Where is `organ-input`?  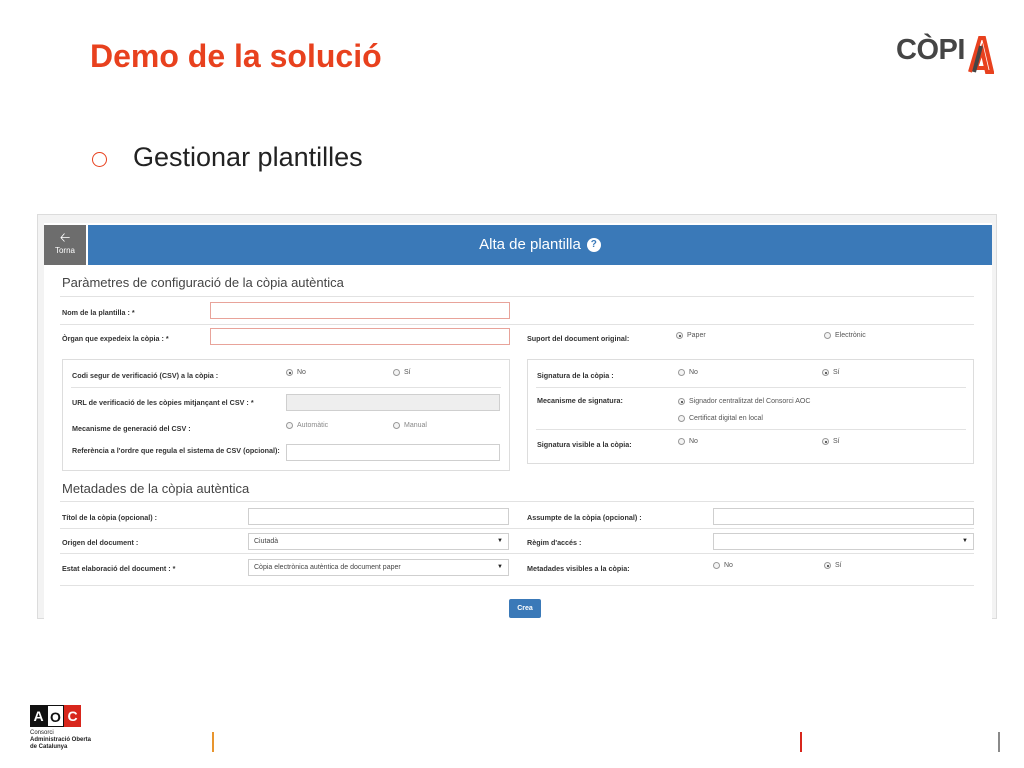
organ-input is located at coordinates (360, 336).